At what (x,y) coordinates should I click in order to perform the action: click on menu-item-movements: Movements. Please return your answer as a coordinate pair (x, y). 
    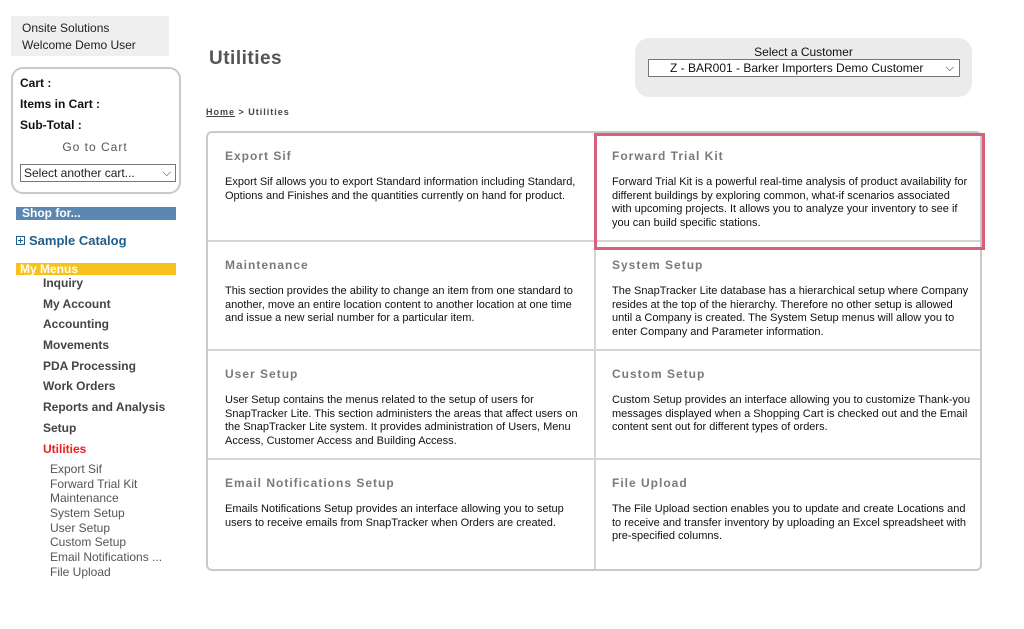
    Looking at the image, I should click on (104, 347).